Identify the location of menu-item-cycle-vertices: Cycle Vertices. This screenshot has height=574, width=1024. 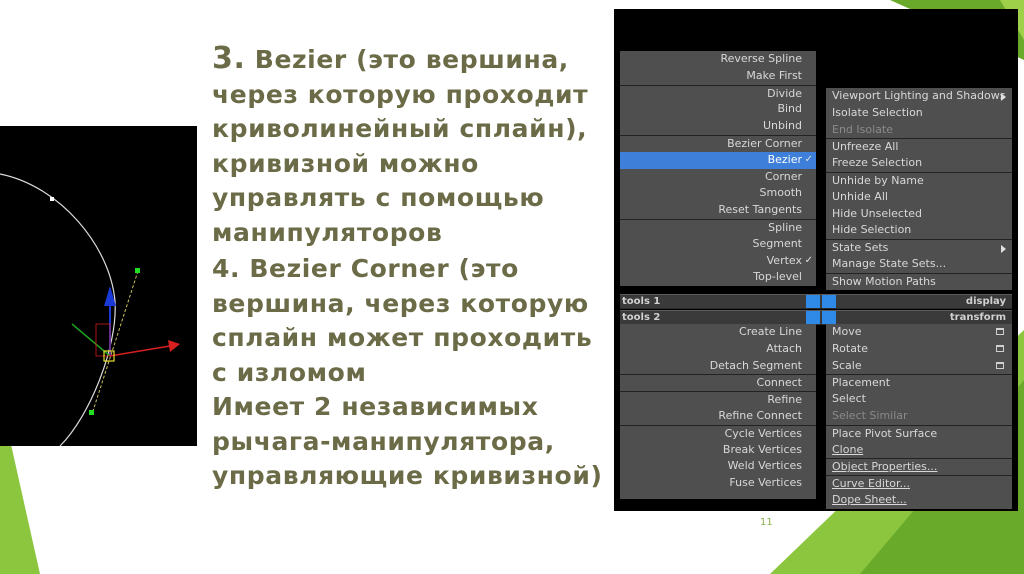
(718, 433).